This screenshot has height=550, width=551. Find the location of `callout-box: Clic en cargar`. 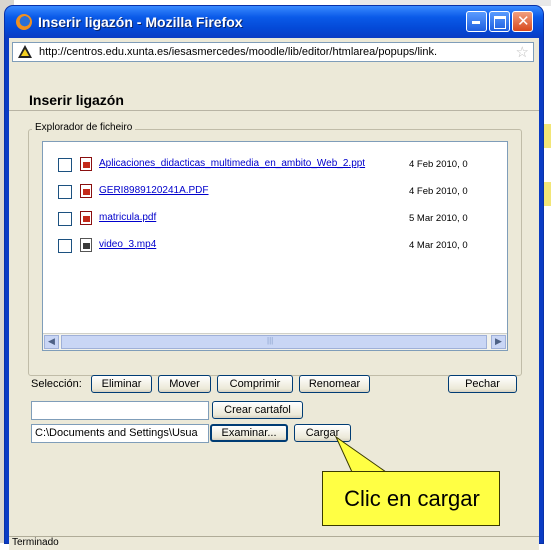

callout-box: Clic en cargar is located at coordinates (411, 498).